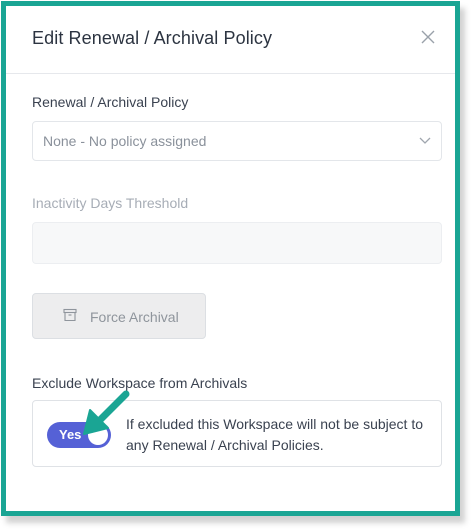 The image size is (471, 531). Describe the element at coordinates (110, 203) in the screenshot. I see `threshold-label: Inactivity Days Threshold` at that location.